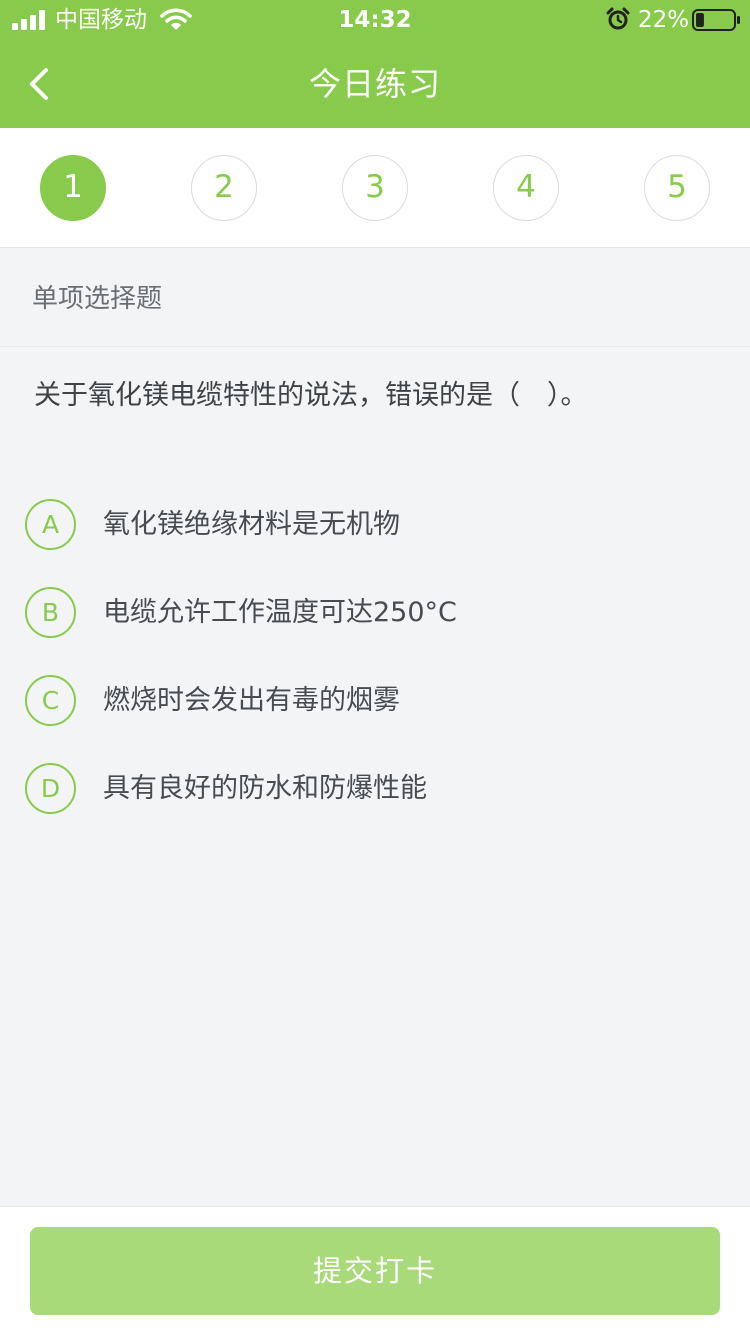 The image size is (750, 1334). What do you see at coordinates (224, 188) in the screenshot?
I see `step-2: 2` at bounding box center [224, 188].